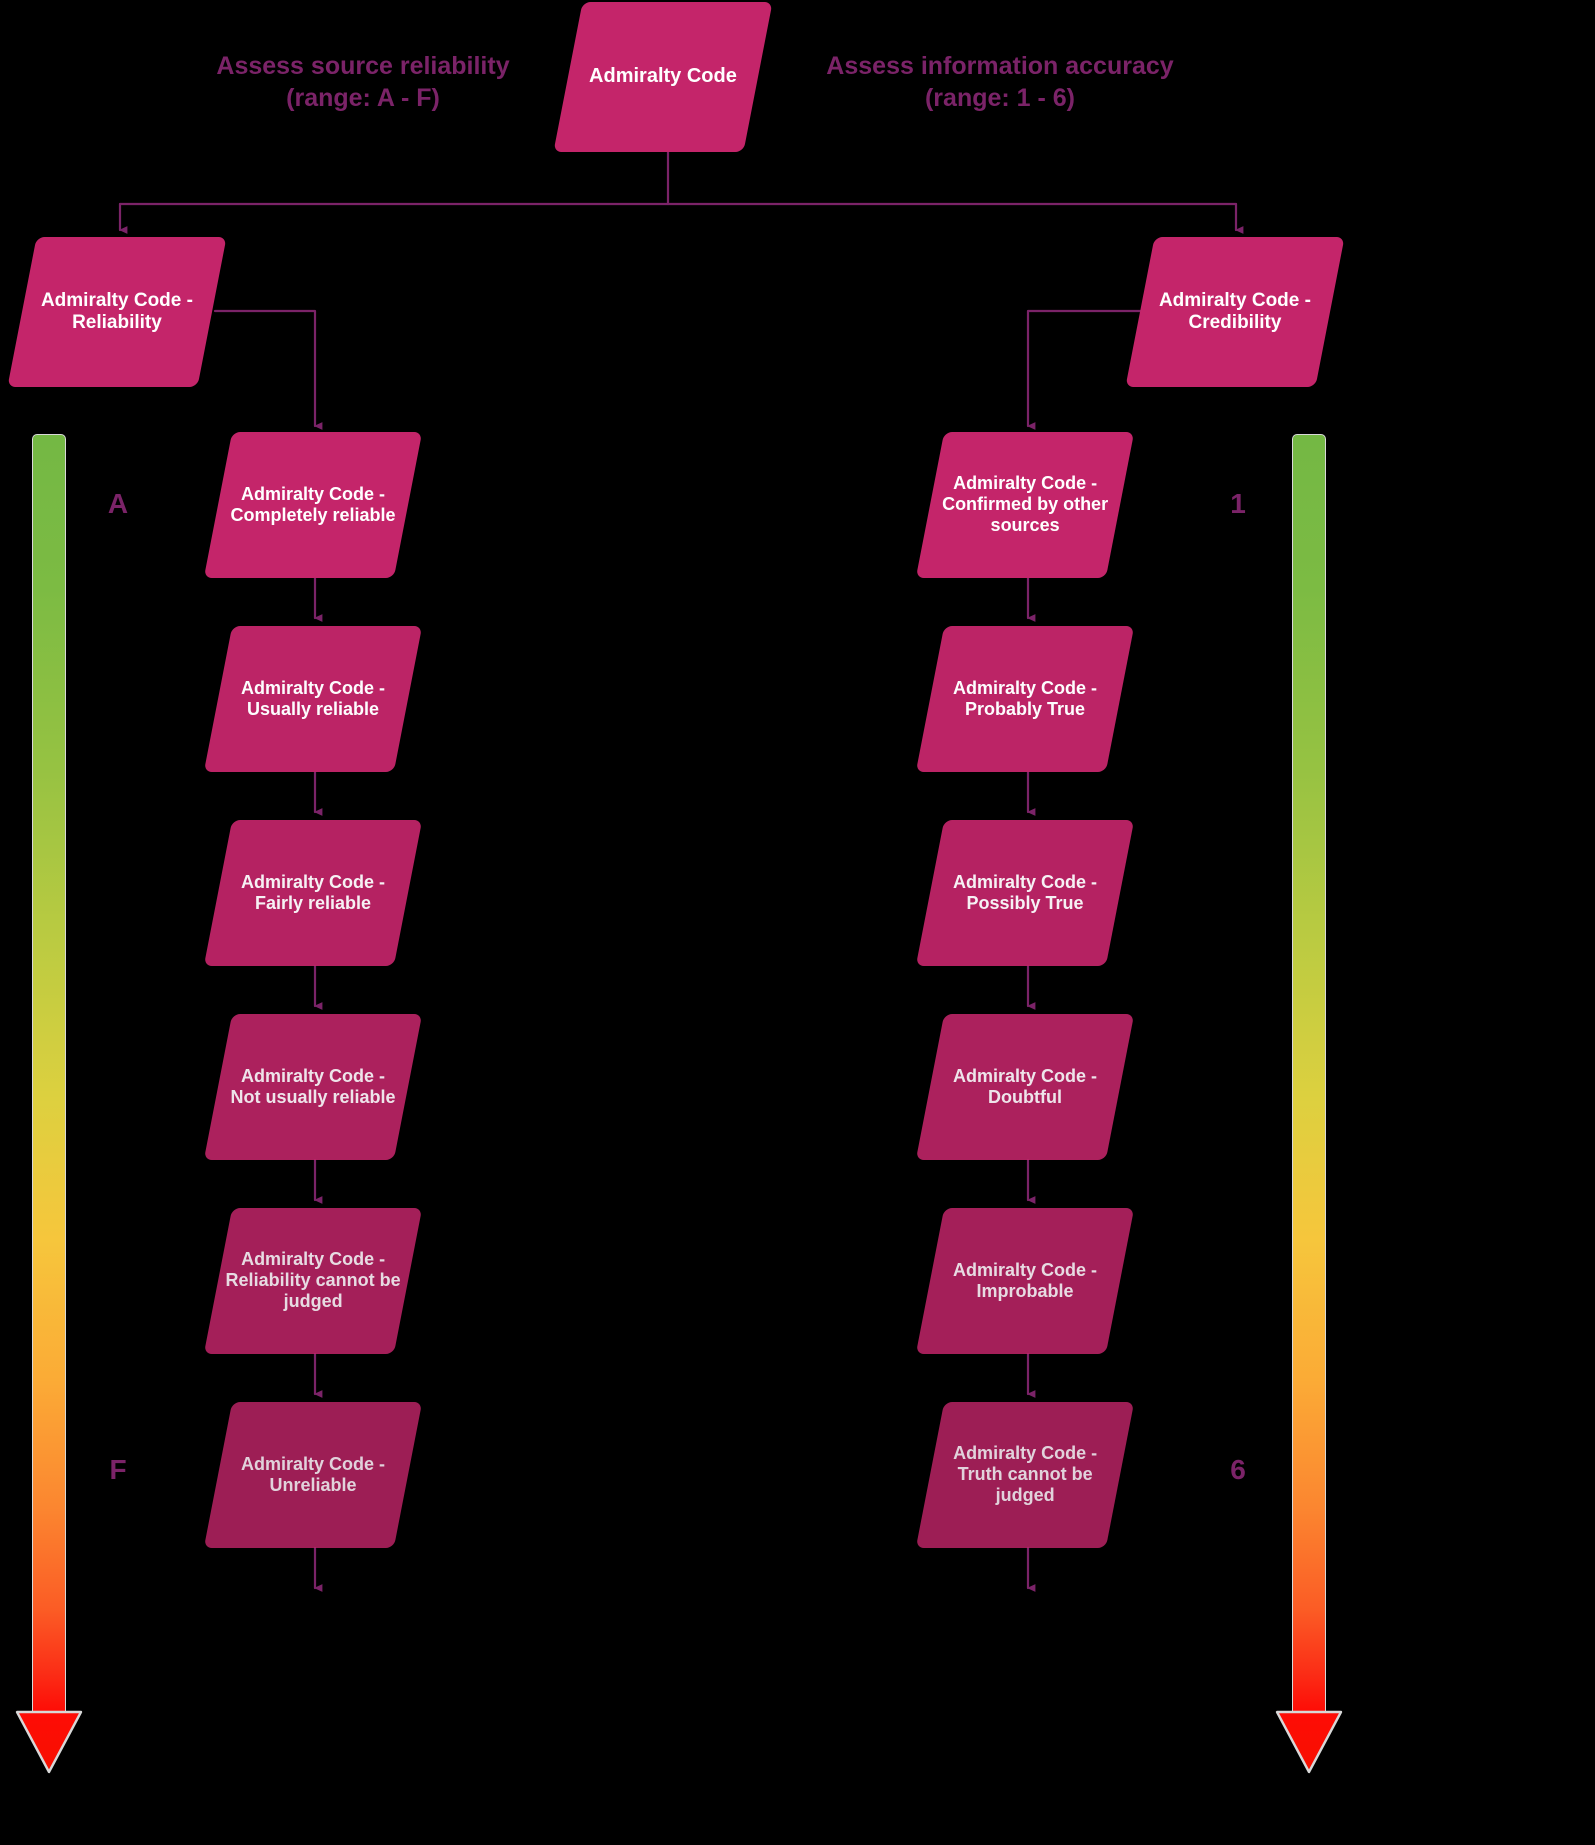 This screenshot has height=1845, width=1595. I want to click on scale-marker-label: 1, so click(1238, 503).